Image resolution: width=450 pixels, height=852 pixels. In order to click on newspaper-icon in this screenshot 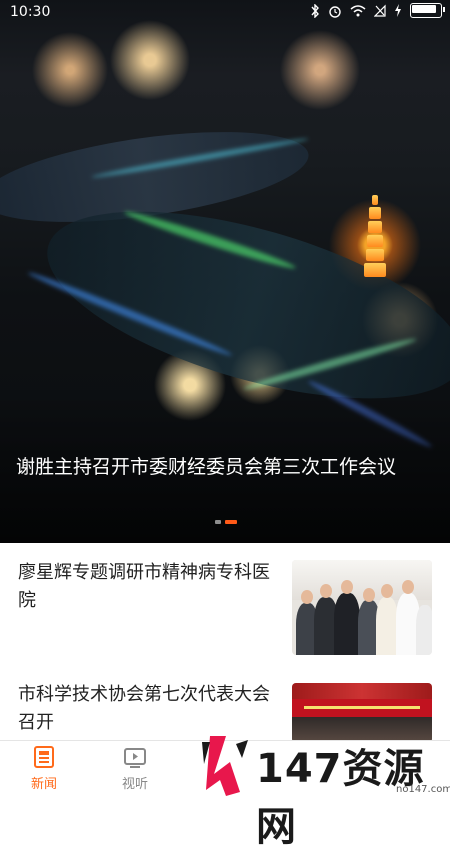, I will do `click(44, 757)`.